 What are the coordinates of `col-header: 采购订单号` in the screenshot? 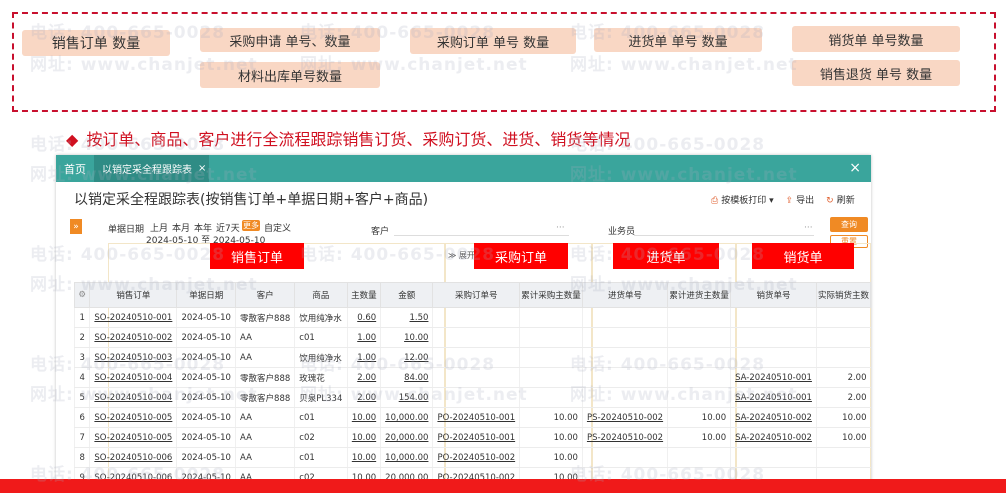 It's located at (476, 295).